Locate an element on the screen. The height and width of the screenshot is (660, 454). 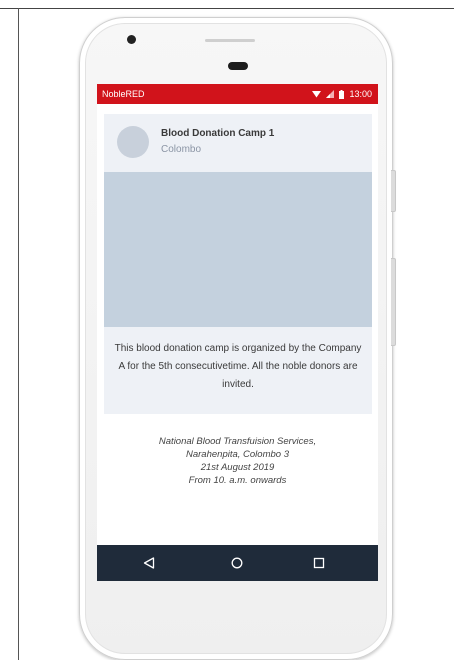
date-text: 21st August 2019 is located at coordinates (237, 467).